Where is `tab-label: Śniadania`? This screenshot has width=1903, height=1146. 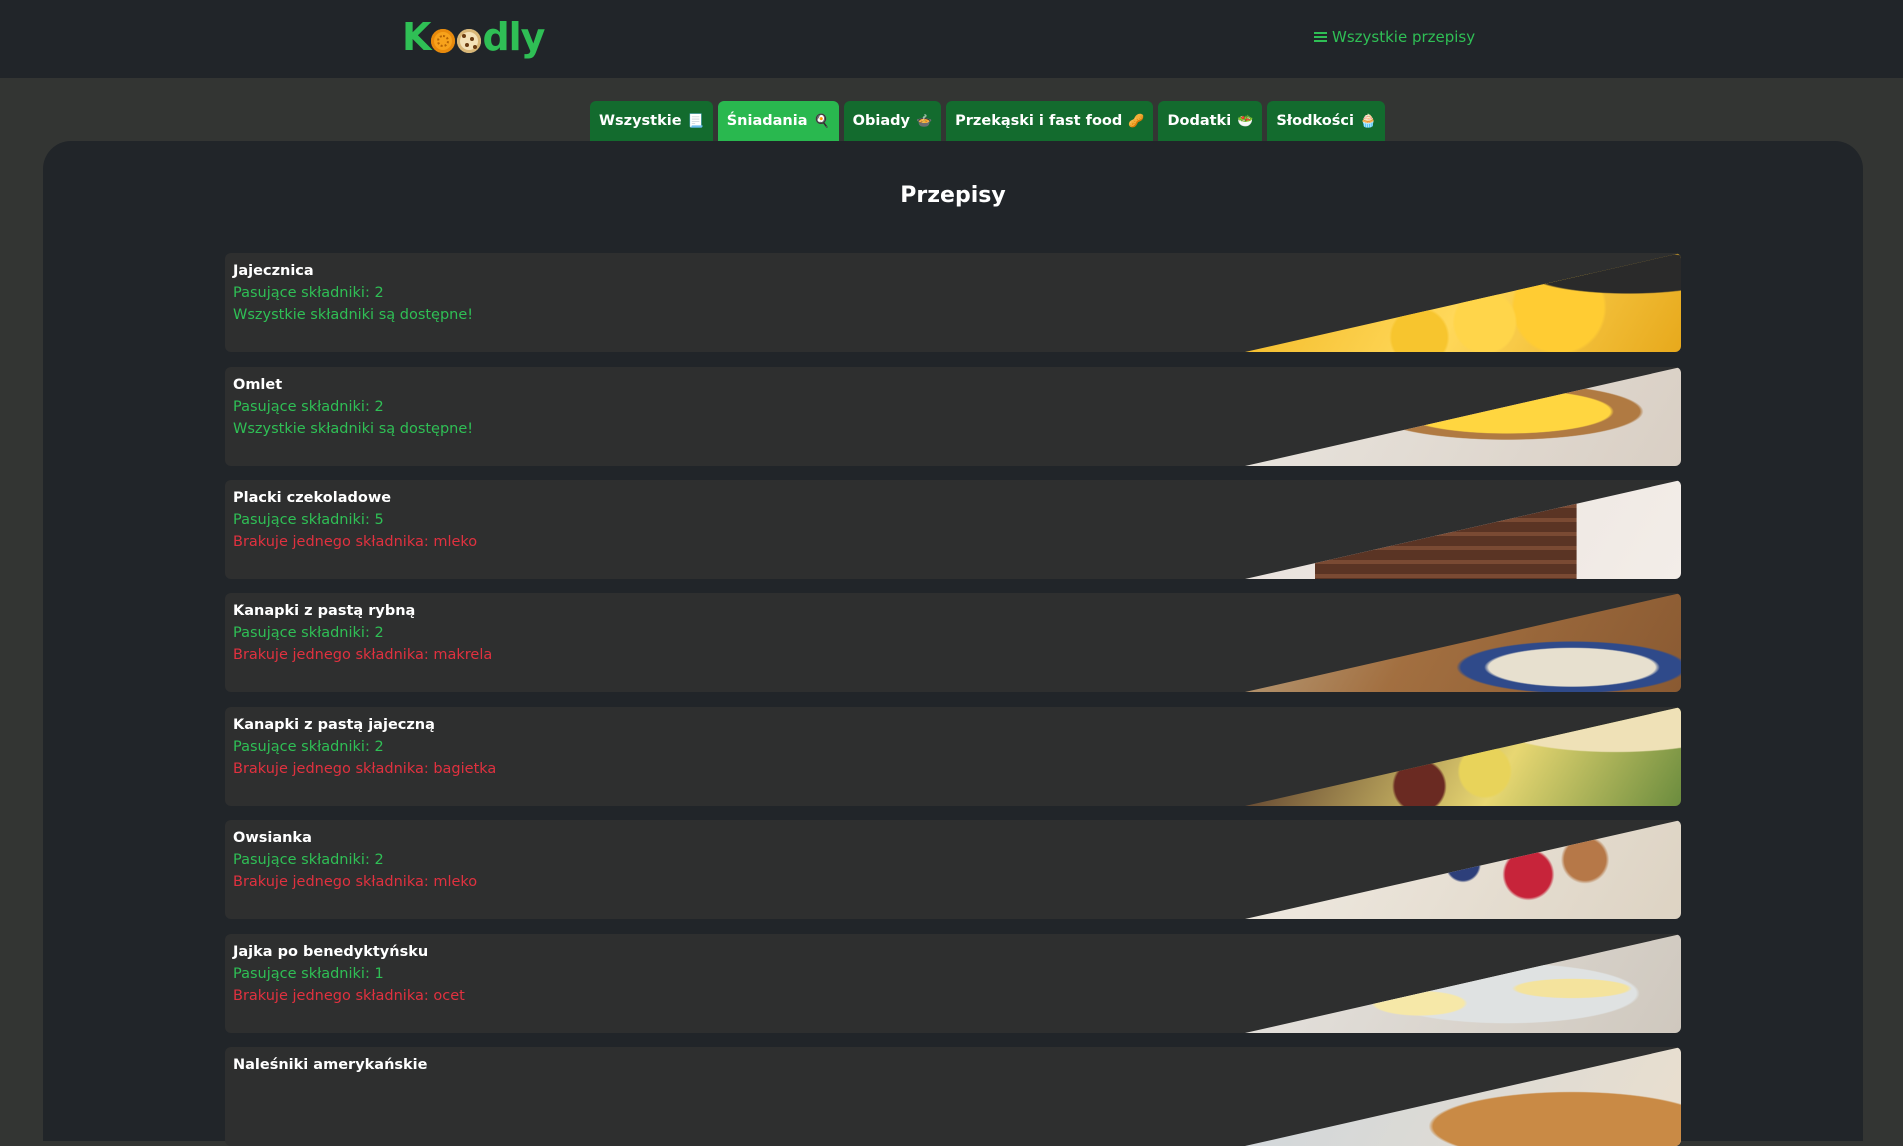
tab-label: Śniadania is located at coordinates (767, 121).